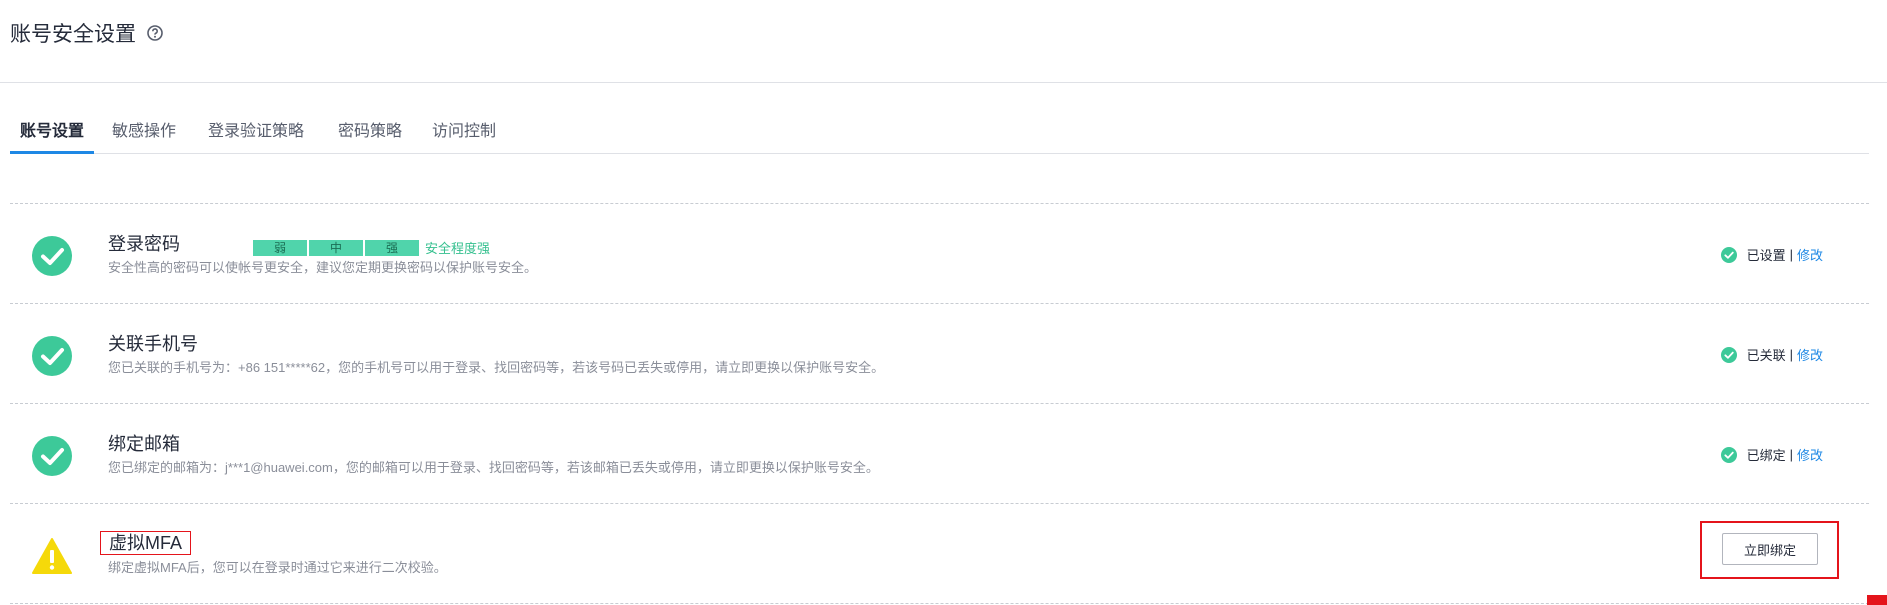  Describe the element at coordinates (144, 444) in the screenshot. I see `email-title: 绑定邮箱` at that location.